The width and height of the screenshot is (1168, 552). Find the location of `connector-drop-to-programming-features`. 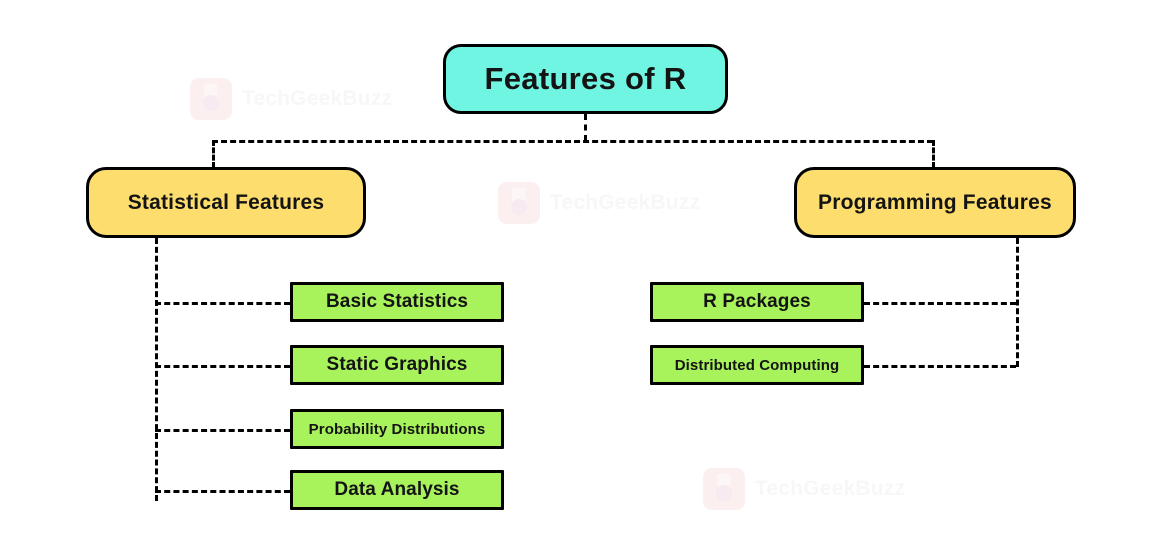

connector-drop-to-programming-features is located at coordinates (933, 154).